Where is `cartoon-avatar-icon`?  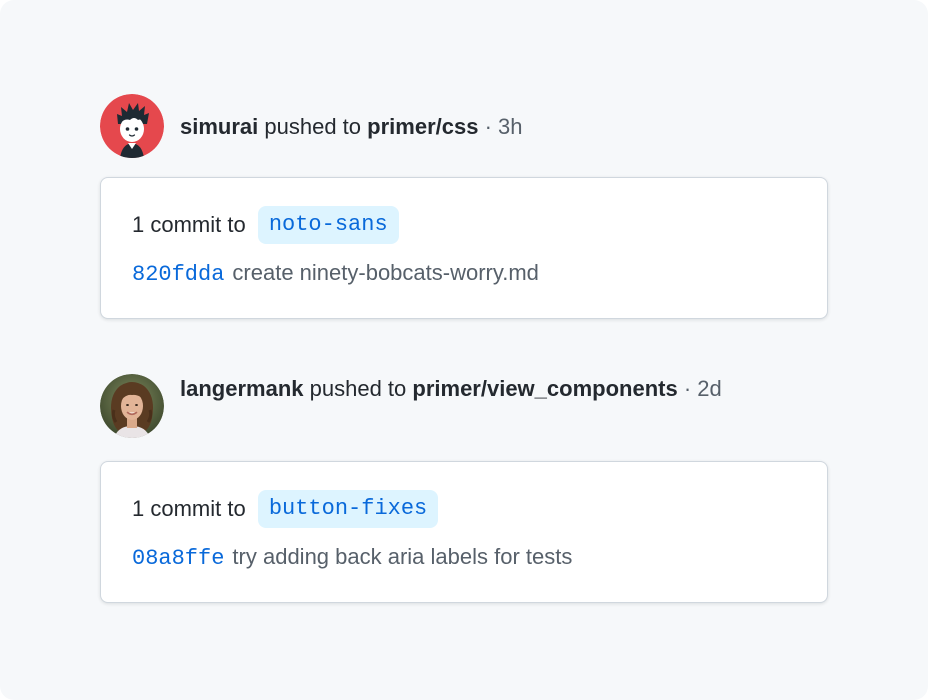
cartoon-avatar-icon is located at coordinates (132, 126).